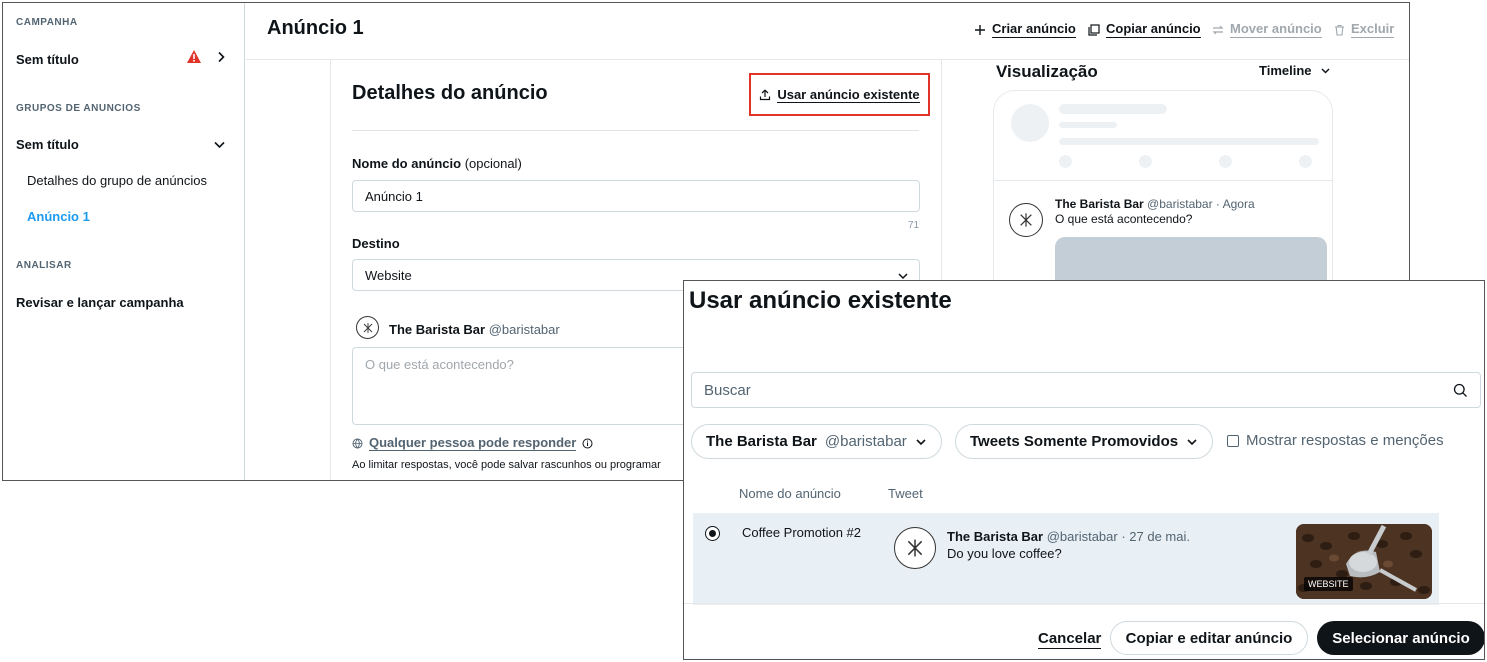 The image size is (1487, 662). I want to click on show-replies-label: Mostrar respostas e menções, so click(1345, 440).